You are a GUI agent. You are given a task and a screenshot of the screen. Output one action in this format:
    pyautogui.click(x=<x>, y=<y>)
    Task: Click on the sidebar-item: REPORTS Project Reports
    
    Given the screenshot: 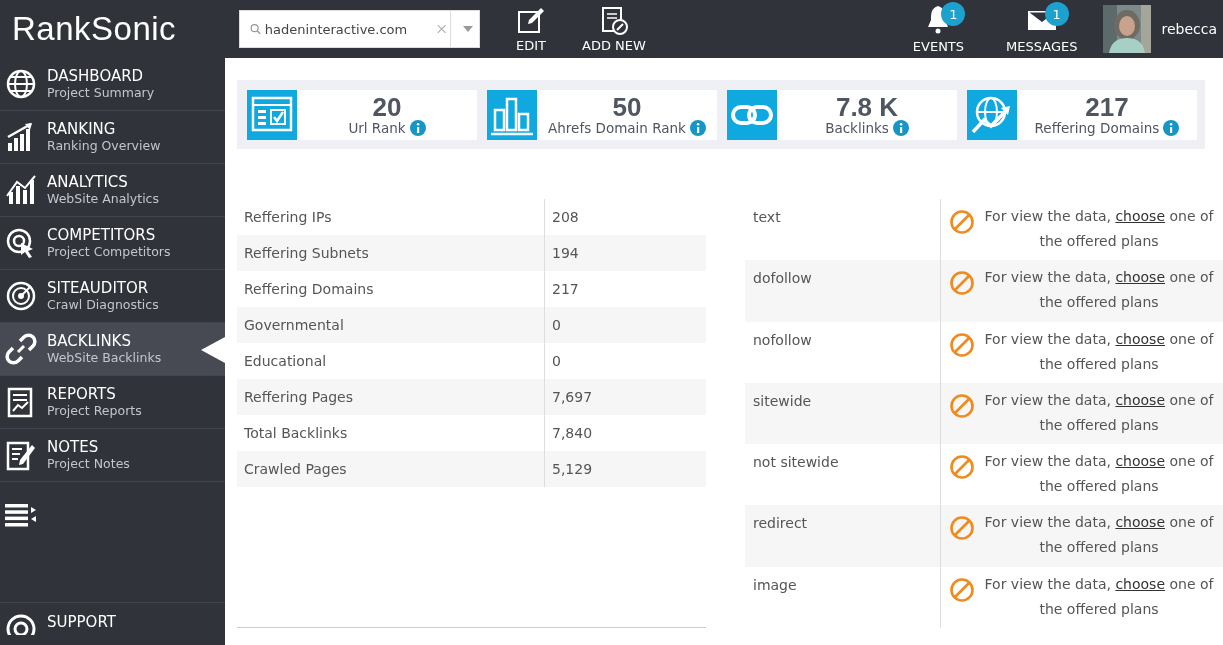 What is the action you would take?
    pyautogui.click(x=112, y=402)
    